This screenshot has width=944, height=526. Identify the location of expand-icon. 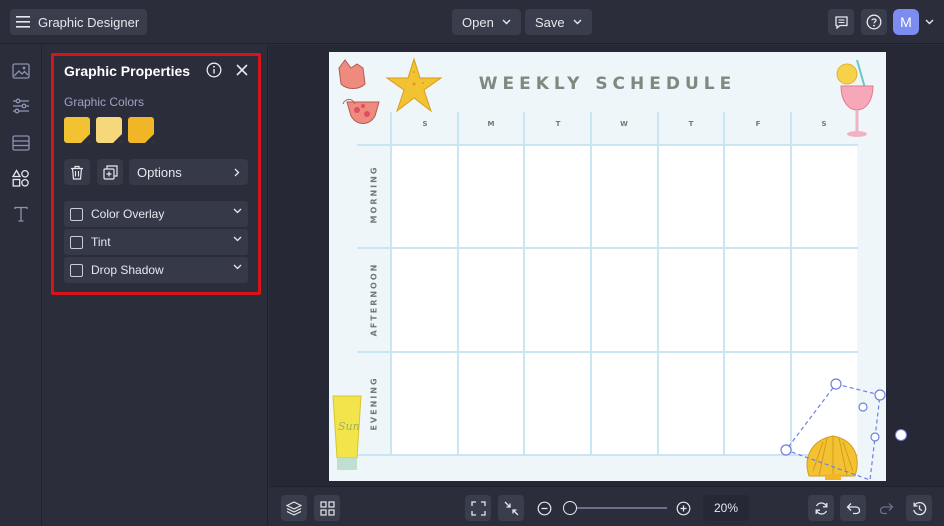
(478, 508).